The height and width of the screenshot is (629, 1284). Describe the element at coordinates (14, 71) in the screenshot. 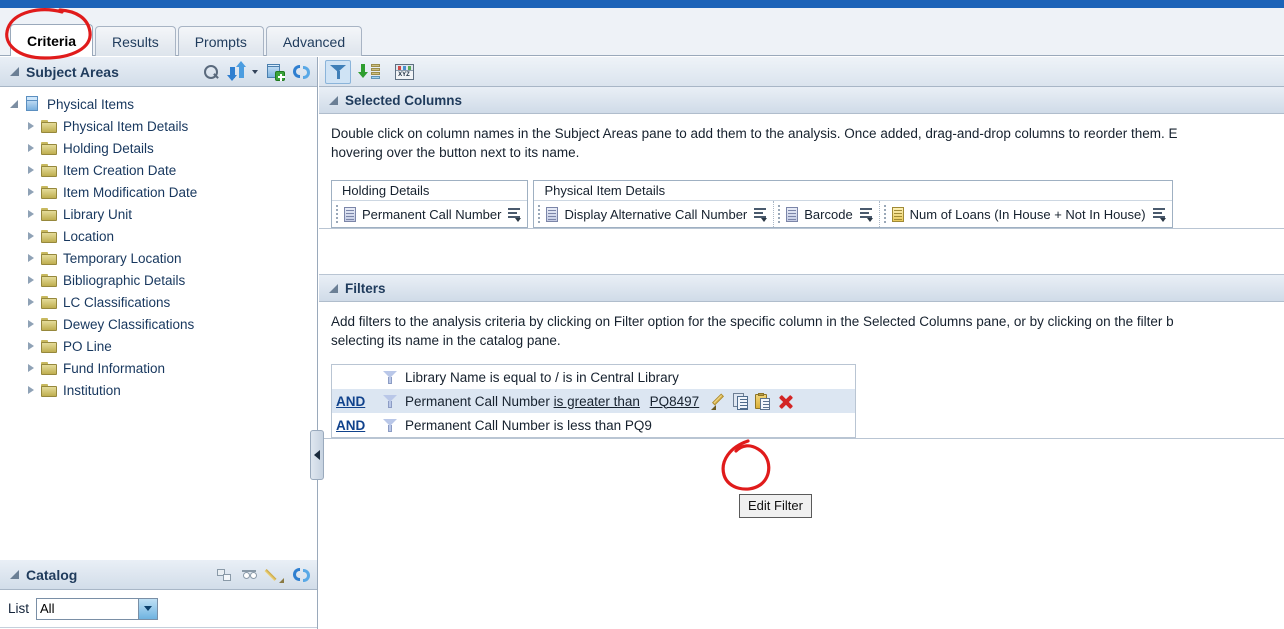

I see `collapse-twisty-icon` at that location.